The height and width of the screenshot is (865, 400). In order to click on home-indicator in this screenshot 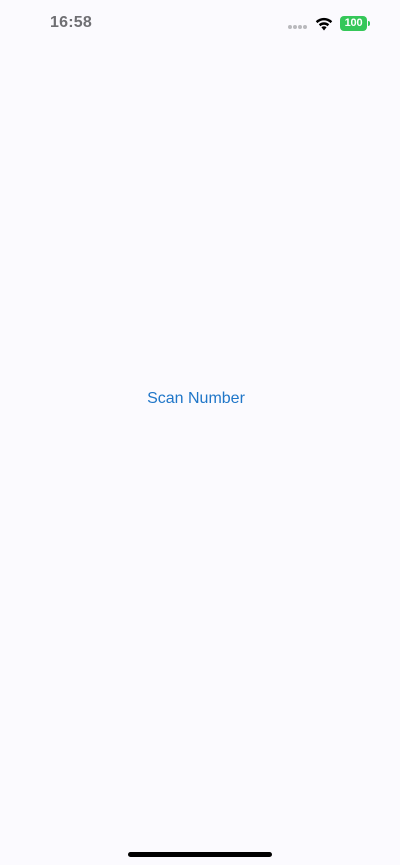, I will do `click(200, 854)`.